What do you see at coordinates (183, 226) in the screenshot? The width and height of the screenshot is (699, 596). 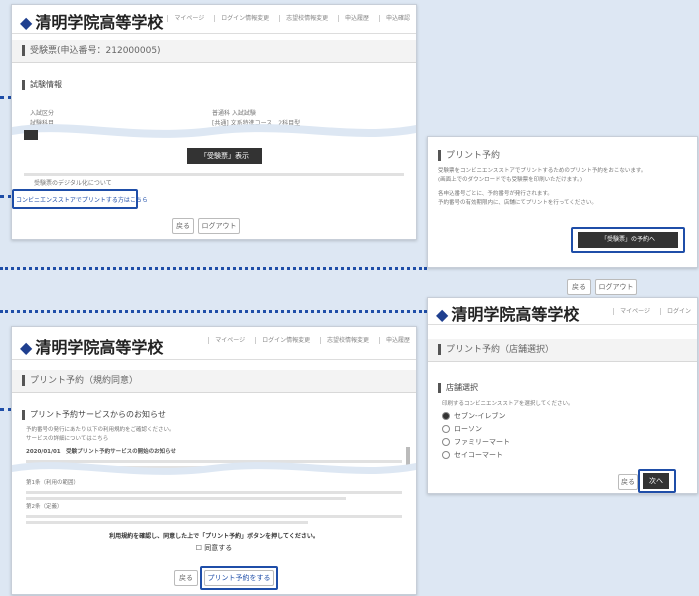 I see `back-button: 戻る` at bounding box center [183, 226].